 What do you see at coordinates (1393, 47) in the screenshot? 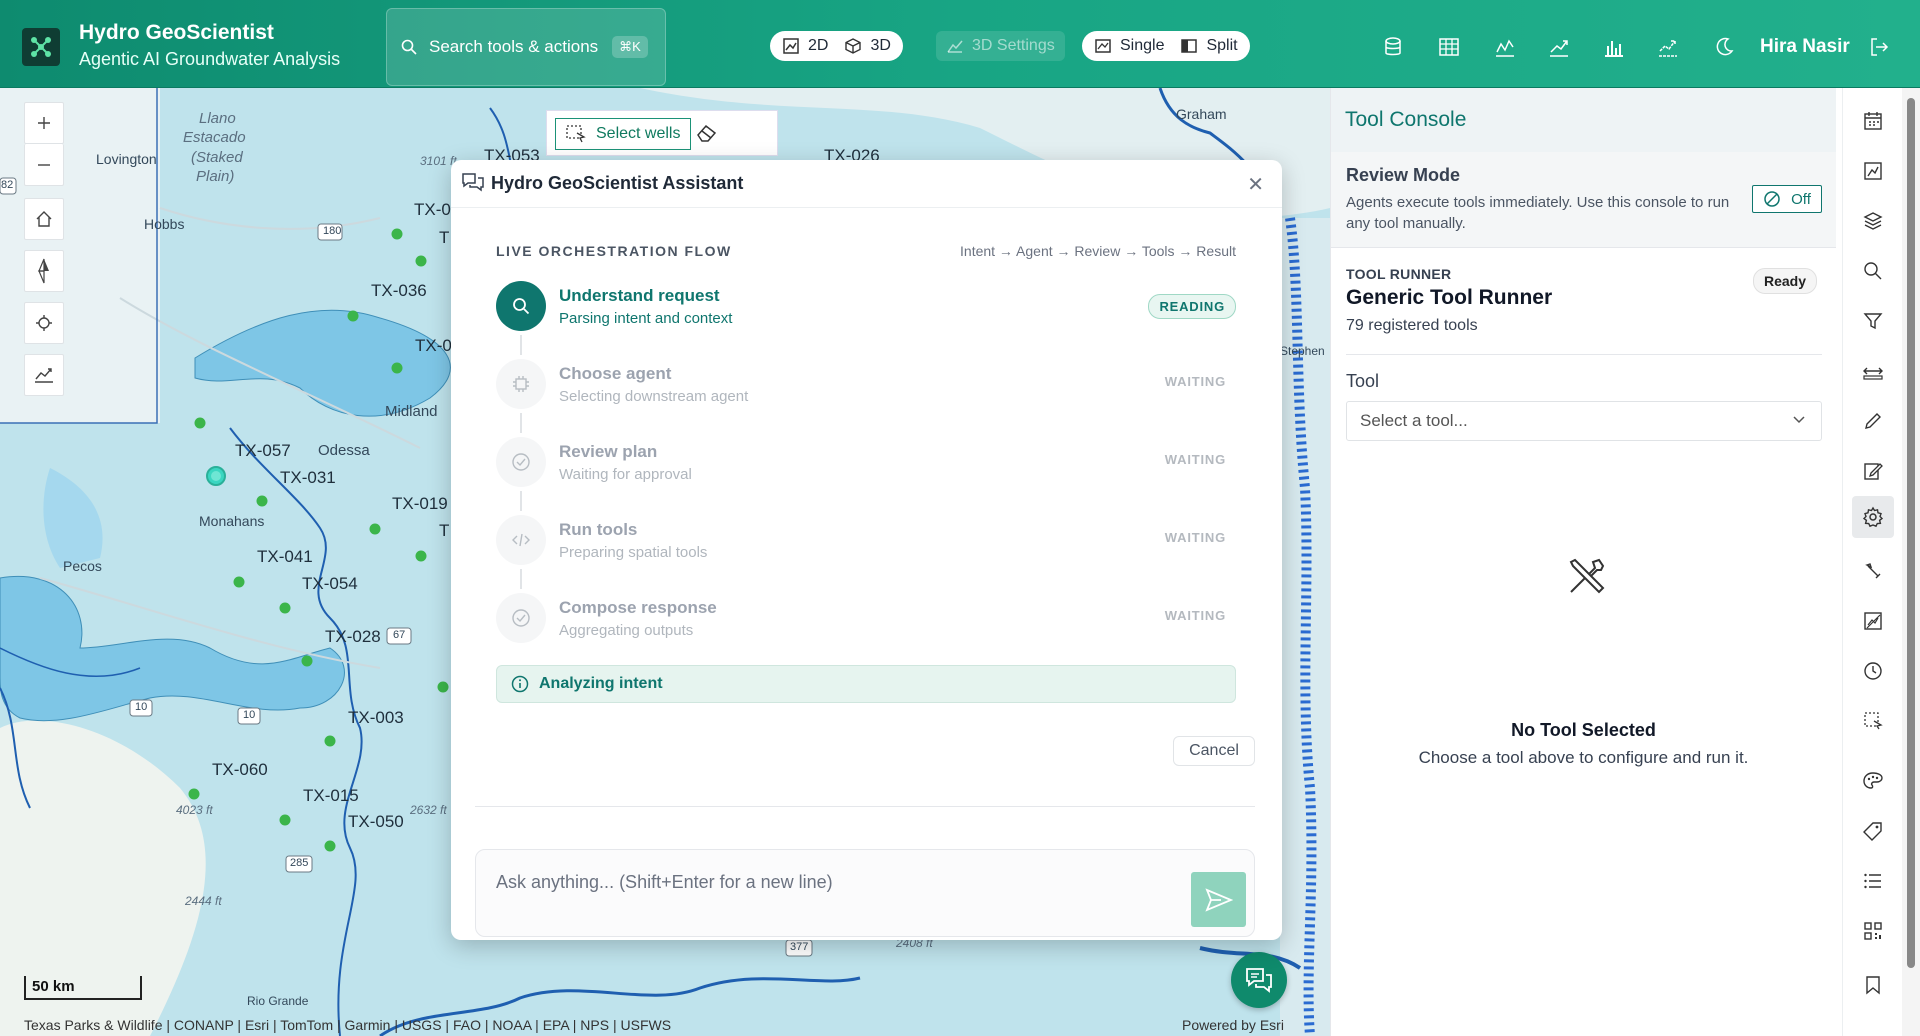
I see `database-icon` at bounding box center [1393, 47].